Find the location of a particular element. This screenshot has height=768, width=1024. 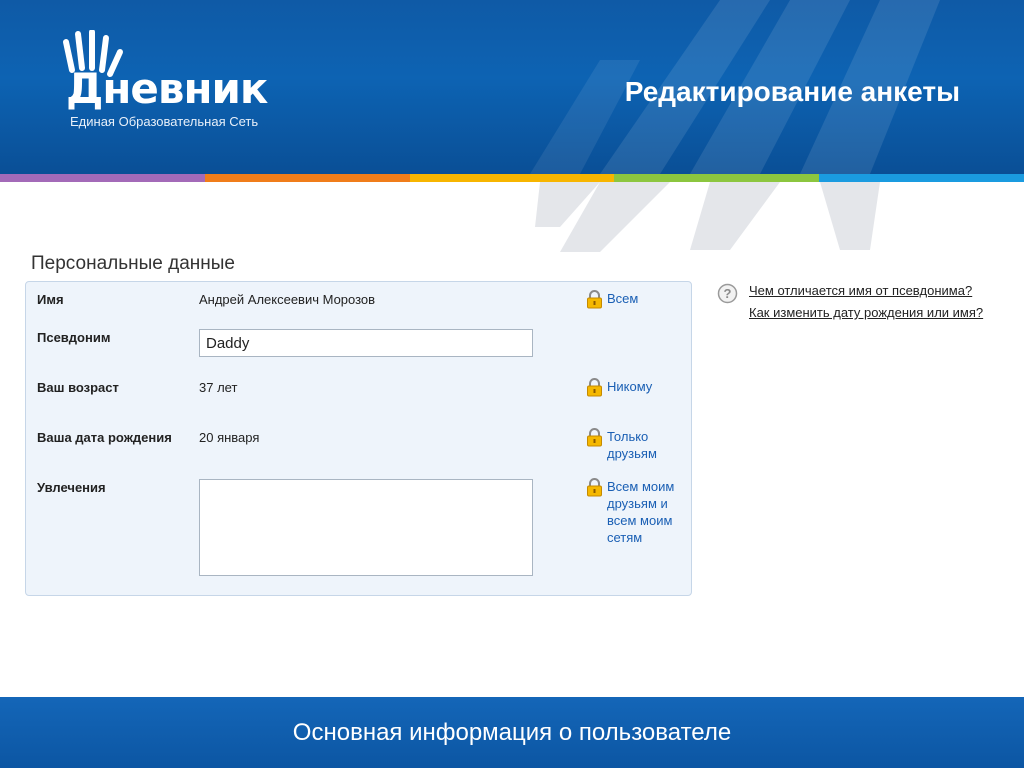

hobbies-label: Увлечения is located at coordinates (71, 487).